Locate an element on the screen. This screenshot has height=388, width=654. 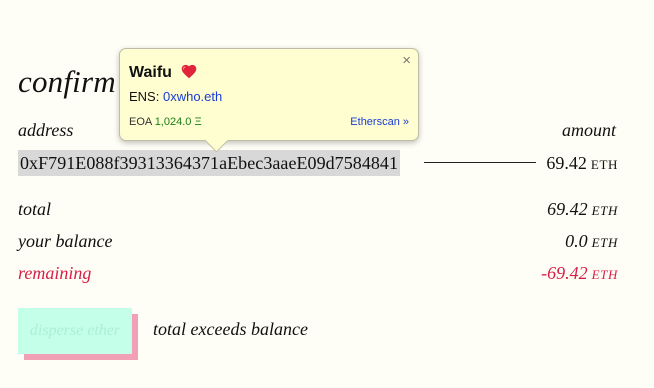
total-row: total 69.42 ETH is located at coordinates (318, 211).